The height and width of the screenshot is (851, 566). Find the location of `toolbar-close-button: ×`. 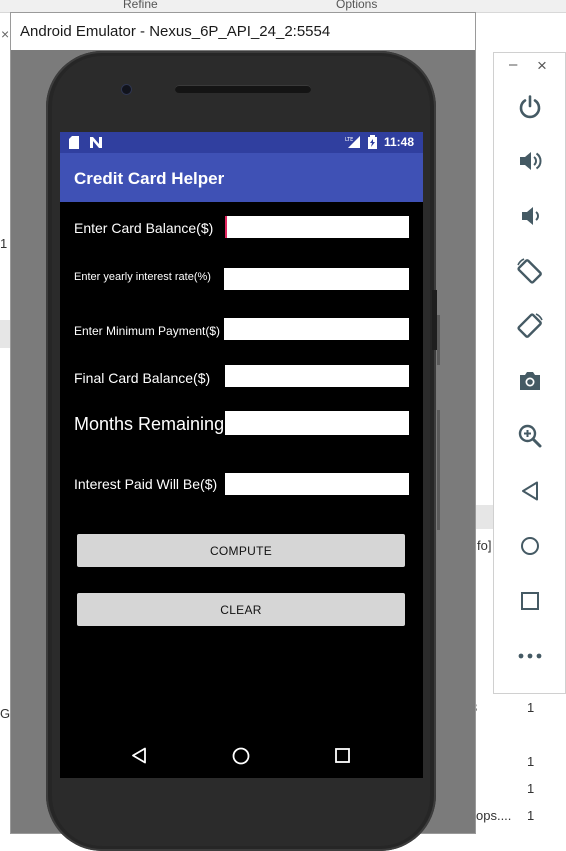

toolbar-close-button: × is located at coordinates (542, 66).